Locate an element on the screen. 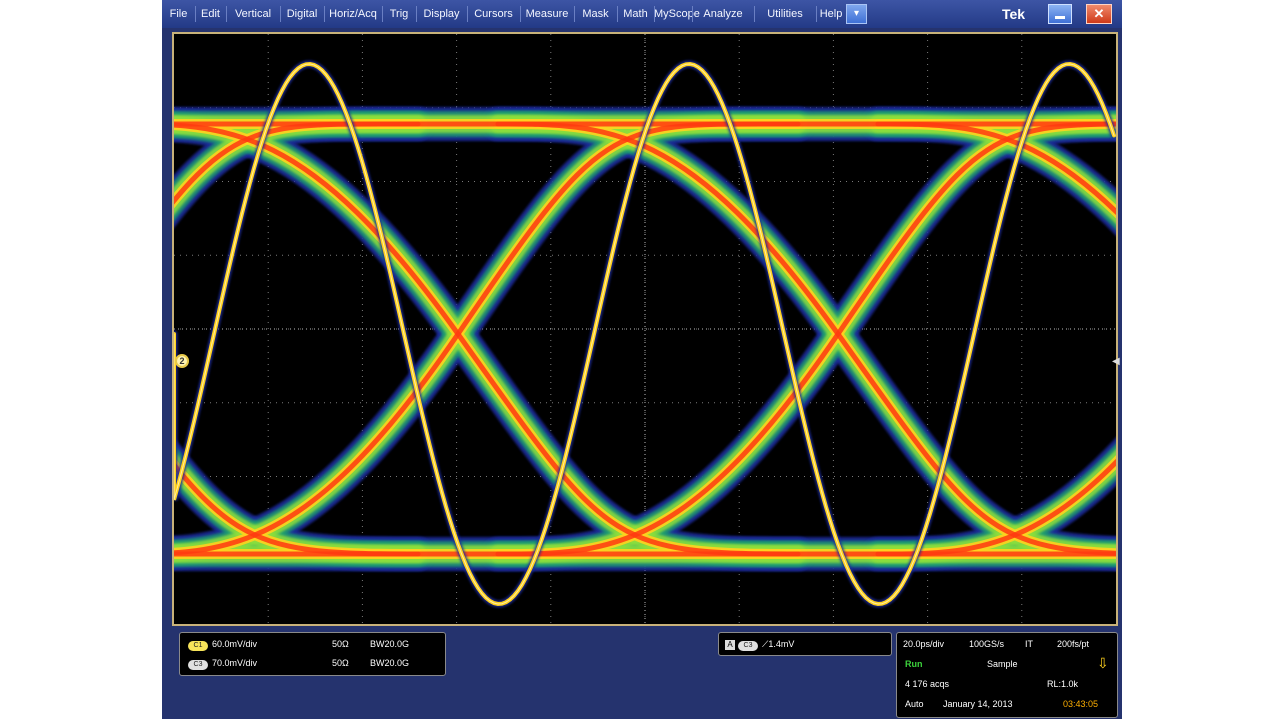 The width and height of the screenshot is (1280, 719). menu-utilities: Utilities is located at coordinates (785, 14).